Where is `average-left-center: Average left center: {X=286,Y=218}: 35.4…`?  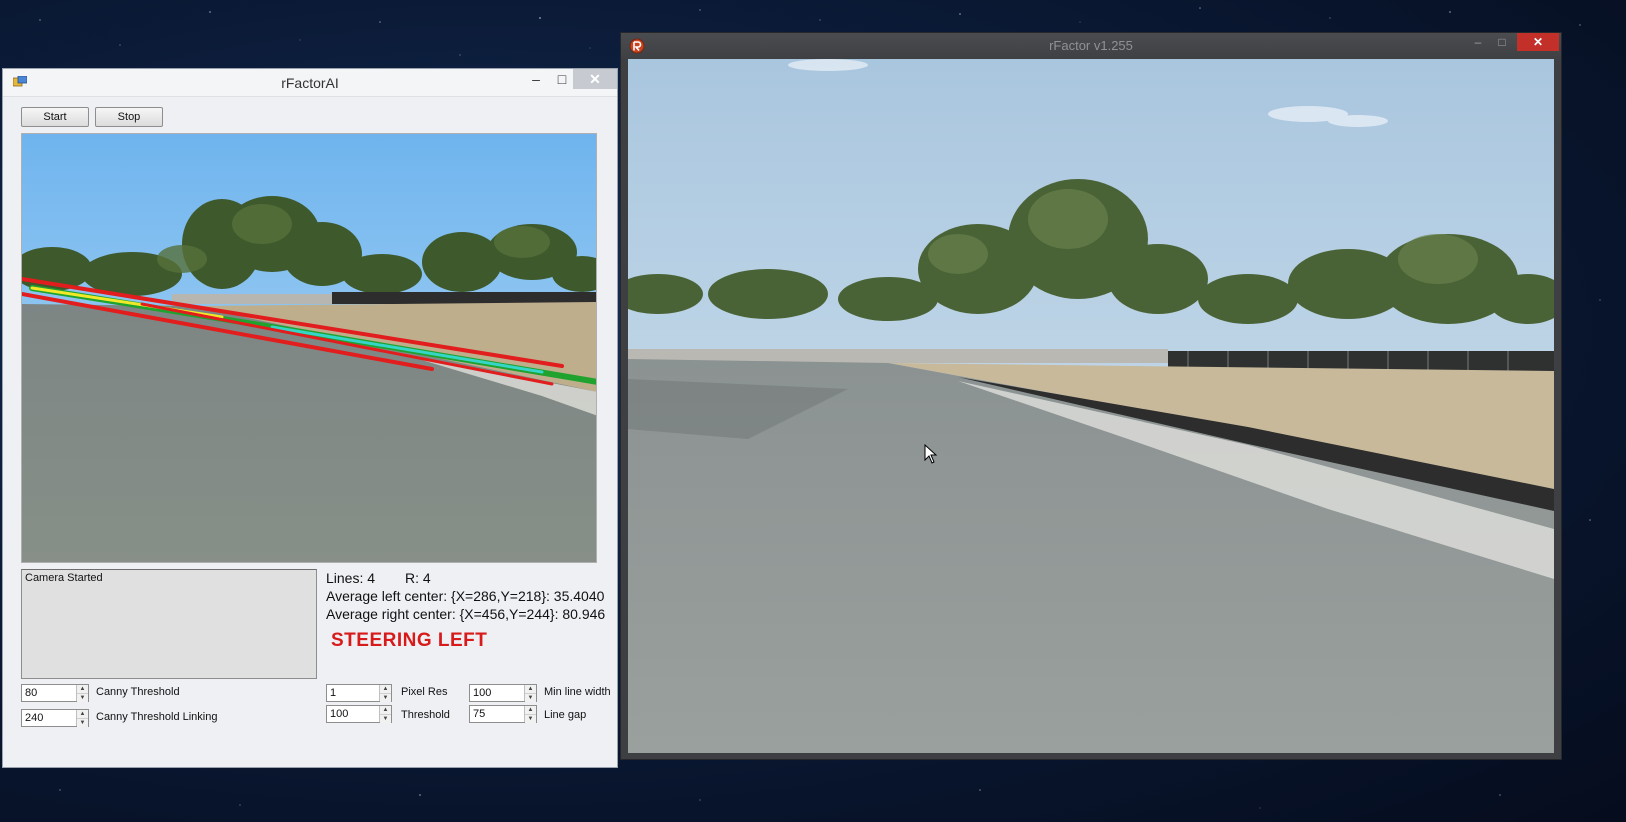
average-left-center: Average left center: {X=286,Y=218}: 35.4… is located at coordinates (465, 596).